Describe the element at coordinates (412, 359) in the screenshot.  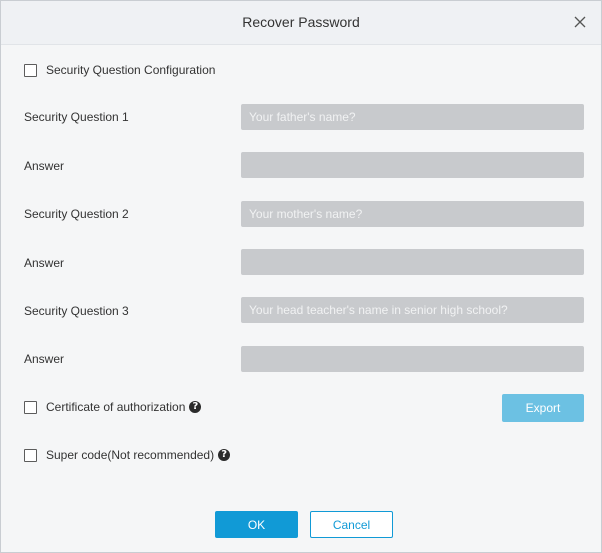
I see `answer-3-input` at that location.